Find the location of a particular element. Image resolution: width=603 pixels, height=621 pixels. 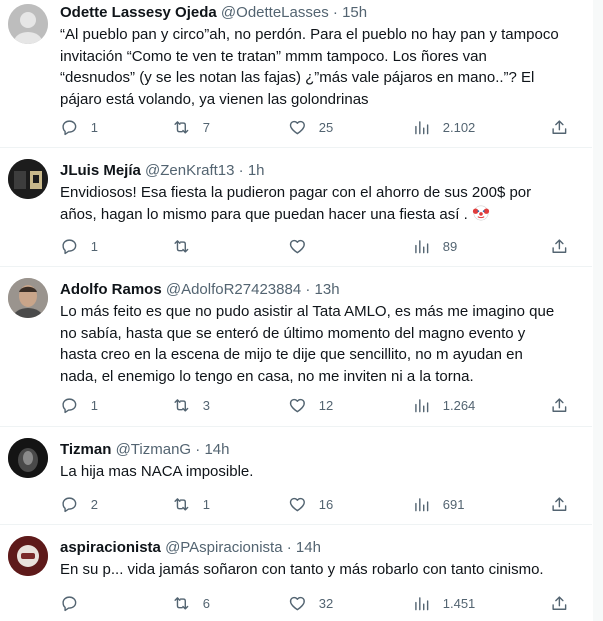

clown-face-icon is located at coordinates (481, 212).